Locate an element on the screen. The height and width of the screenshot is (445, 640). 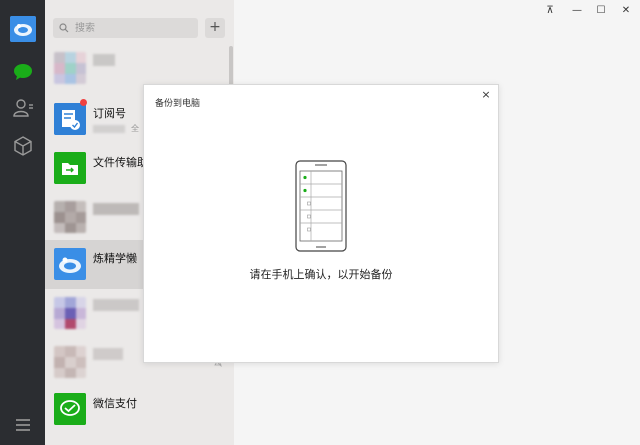
session-title: 微信支付 is located at coordinates (115, 403).